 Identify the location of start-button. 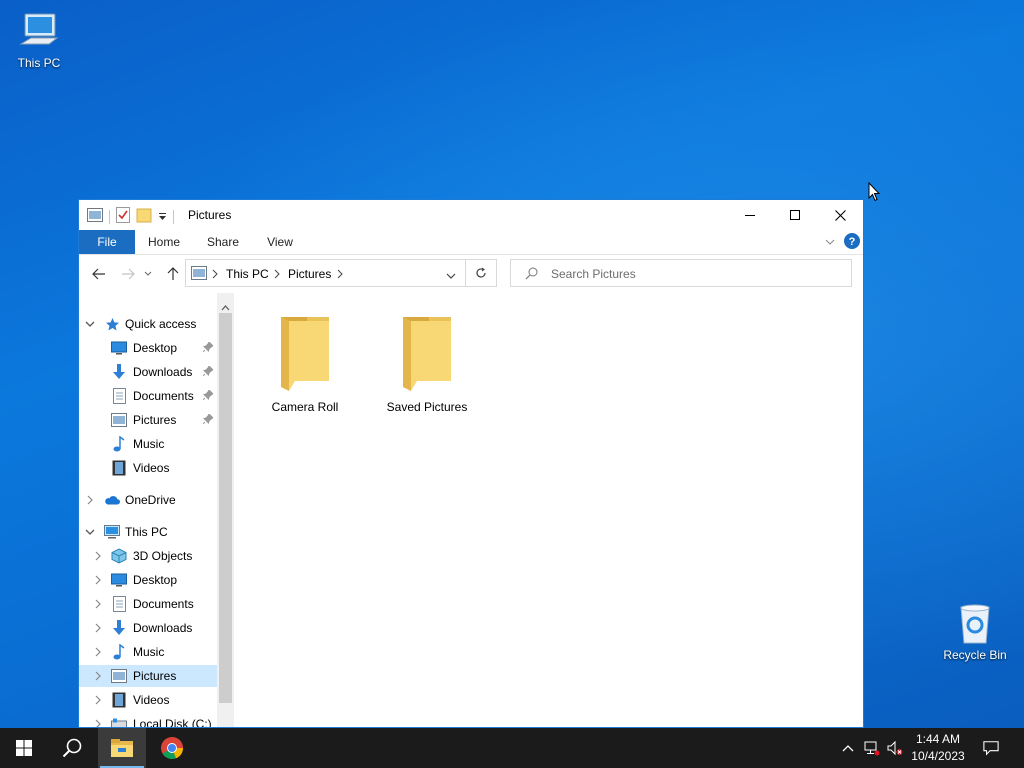
(24, 748).